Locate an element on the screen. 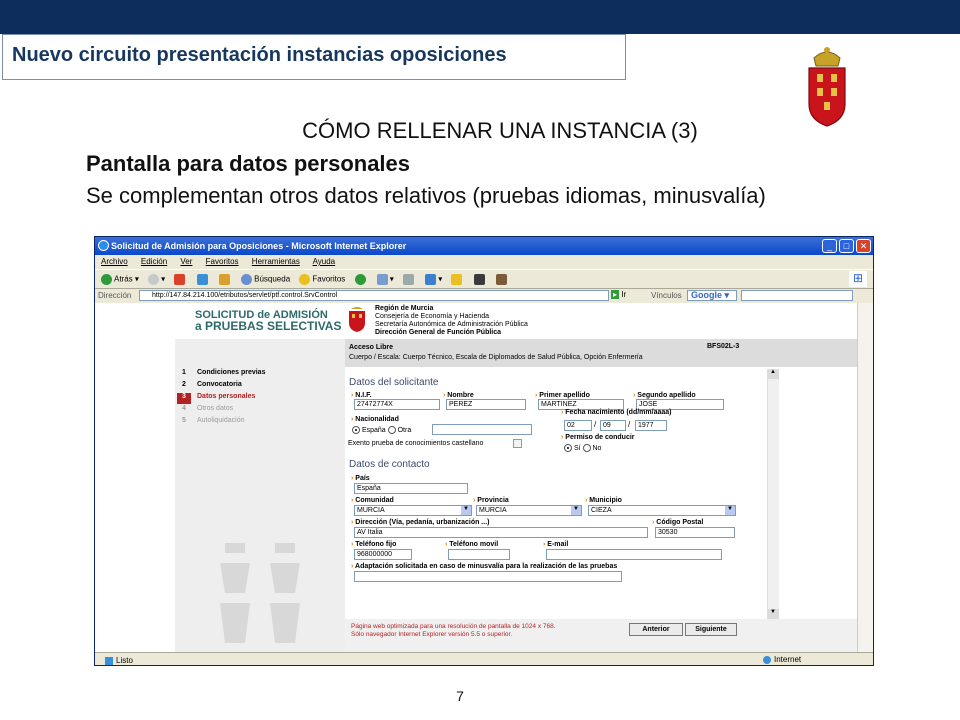 The height and width of the screenshot is (720, 960). tmovil-input is located at coordinates (479, 554).